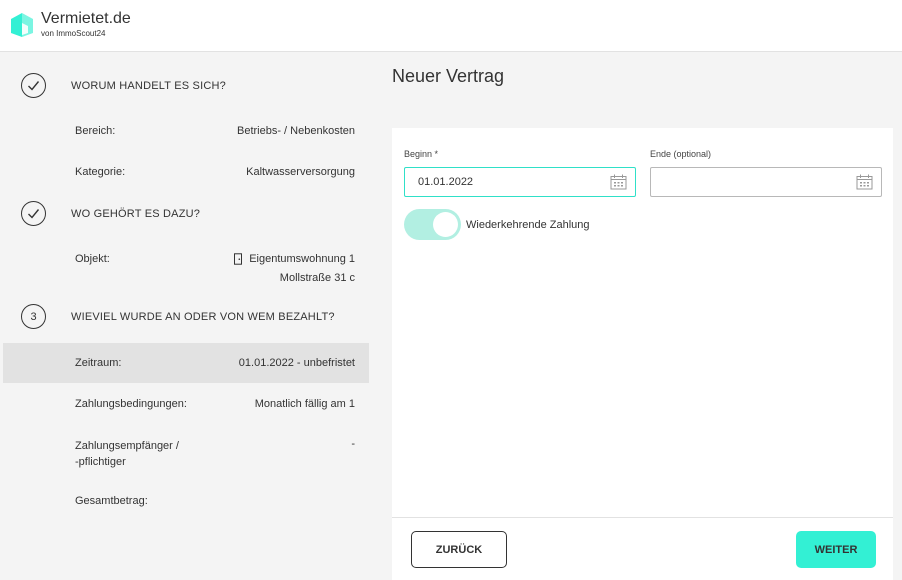  What do you see at coordinates (520, 182) in the screenshot?
I see `beginn-date-field: 01.01.2022` at bounding box center [520, 182].